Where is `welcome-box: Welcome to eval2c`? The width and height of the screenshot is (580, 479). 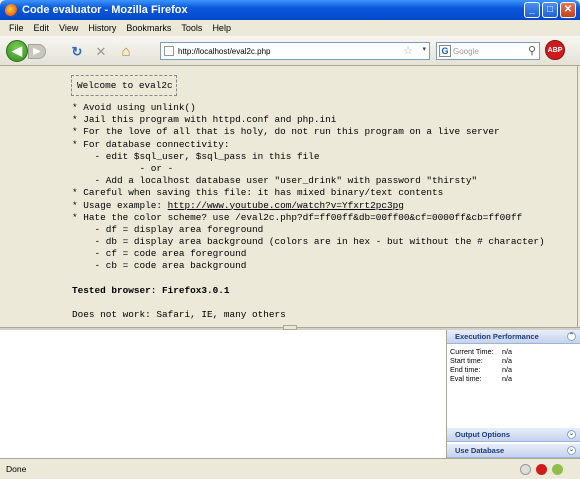
welcome-box: Welcome to eval2c is located at coordinates (124, 85).